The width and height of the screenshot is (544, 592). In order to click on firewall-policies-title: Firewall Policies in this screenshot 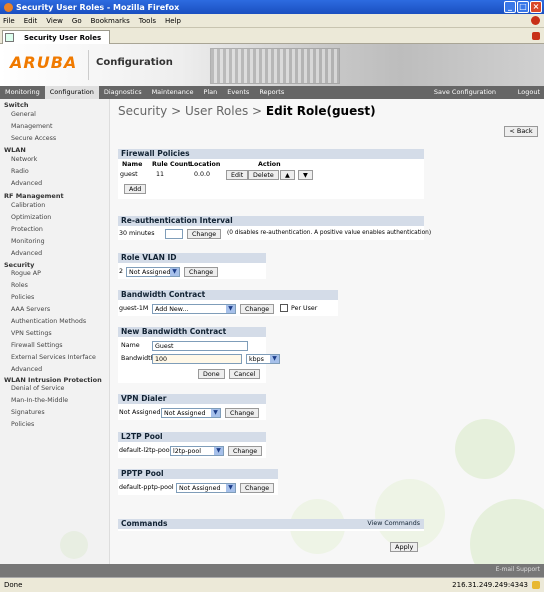, I will do `click(271, 154)`.